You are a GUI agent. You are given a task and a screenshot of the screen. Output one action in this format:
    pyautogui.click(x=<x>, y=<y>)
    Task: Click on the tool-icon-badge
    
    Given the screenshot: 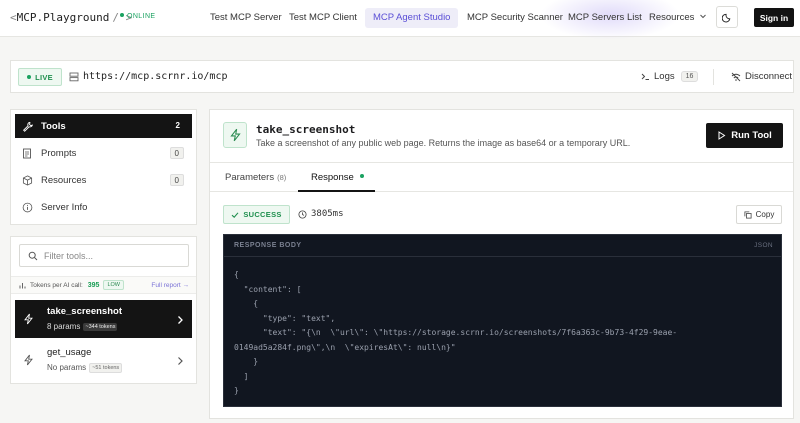 What is the action you would take?
    pyautogui.click(x=235, y=135)
    